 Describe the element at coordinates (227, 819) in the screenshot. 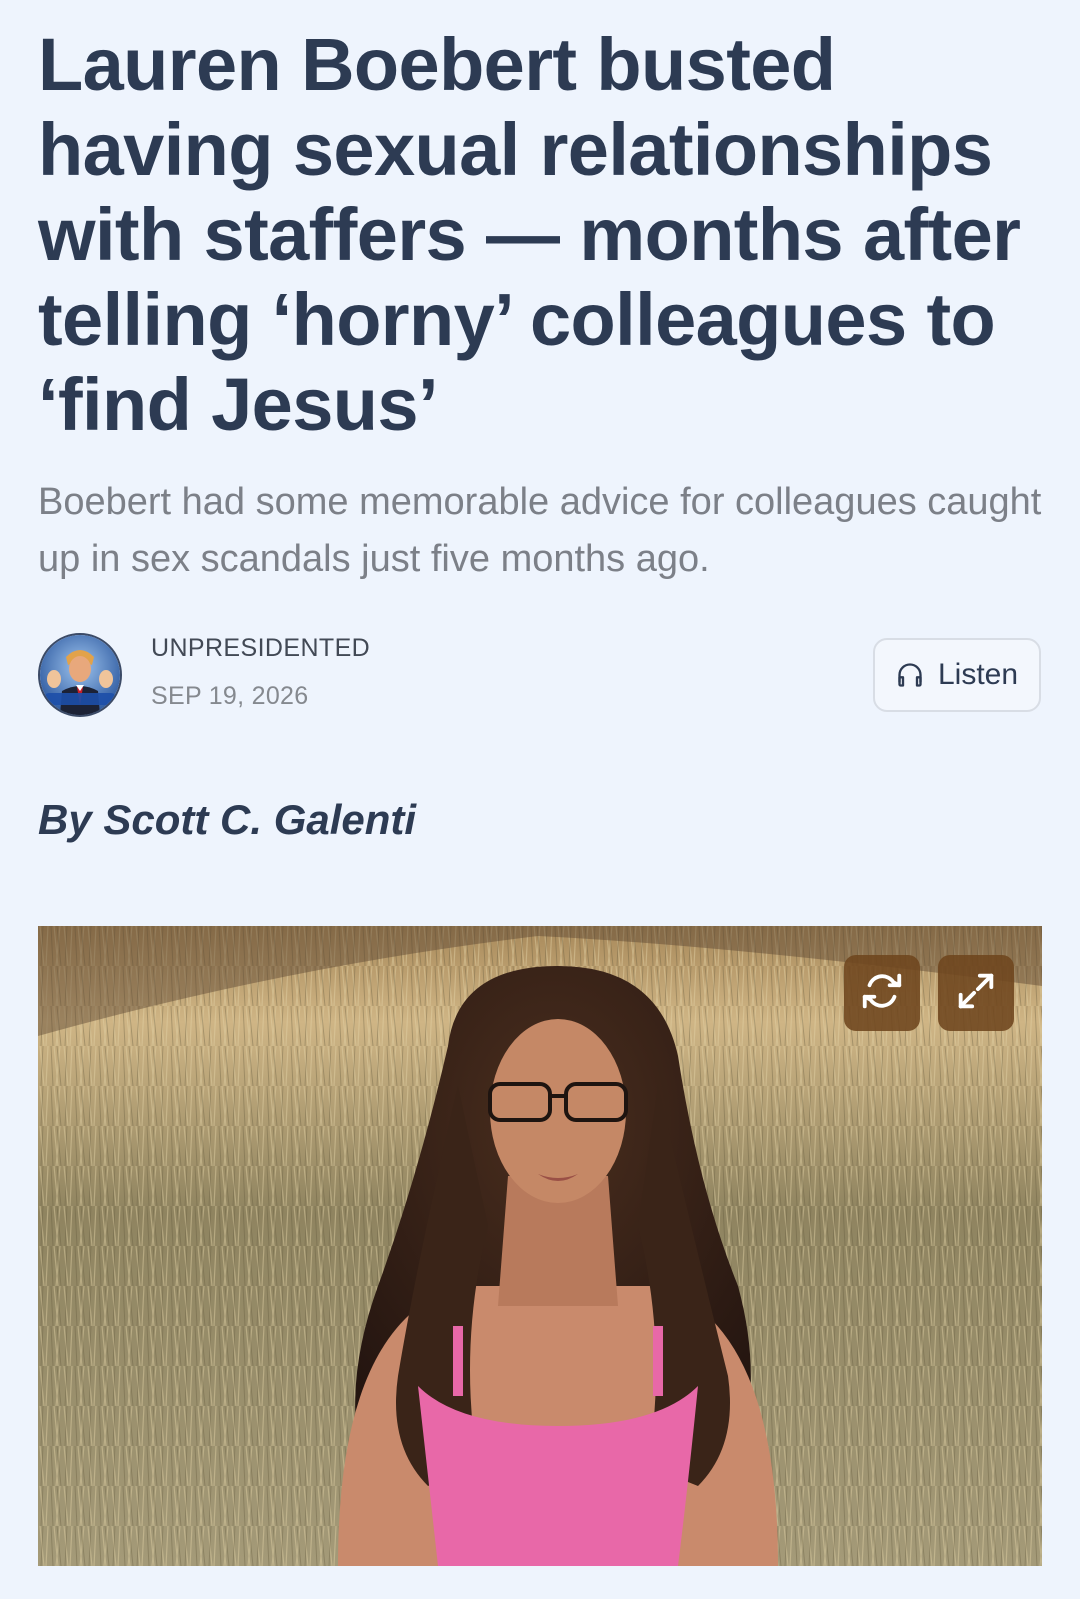

I see `author-byline: By Scott C. Galenti` at that location.